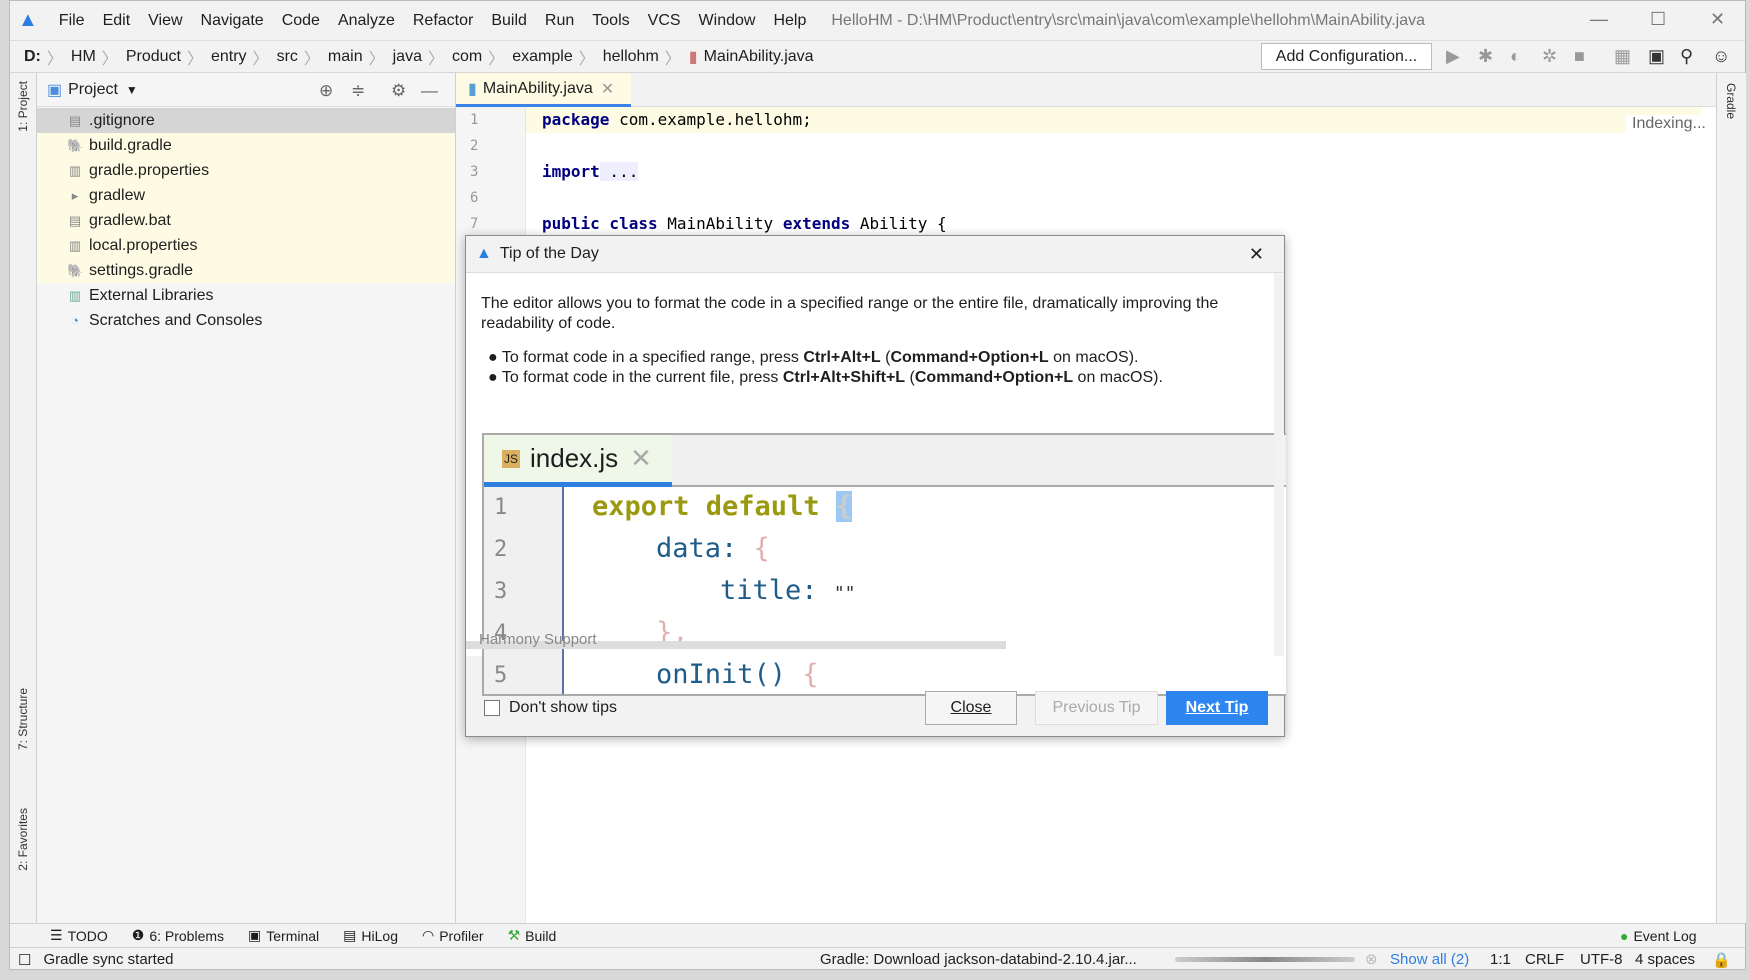 The height and width of the screenshot is (980, 1750). What do you see at coordinates (1544, 959) in the screenshot?
I see `line-separator: CRLF` at bounding box center [1544, 959].